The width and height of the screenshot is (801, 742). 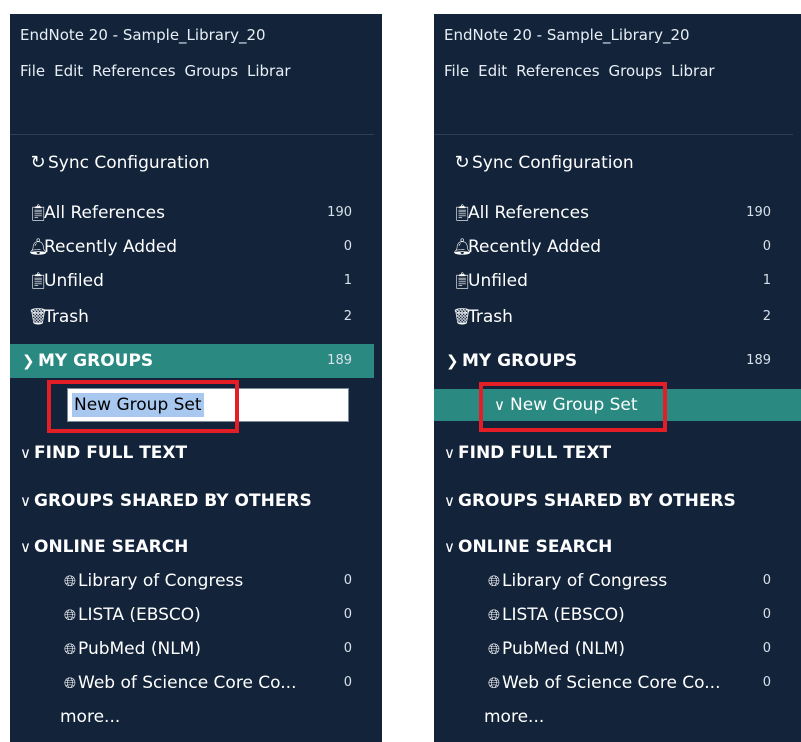 What do you see at coordinates (173, 501) in the screenshot?
I see `groups-shared-label: GROUPS SHARED BY OTHERS` at bounding box center [173, 501].